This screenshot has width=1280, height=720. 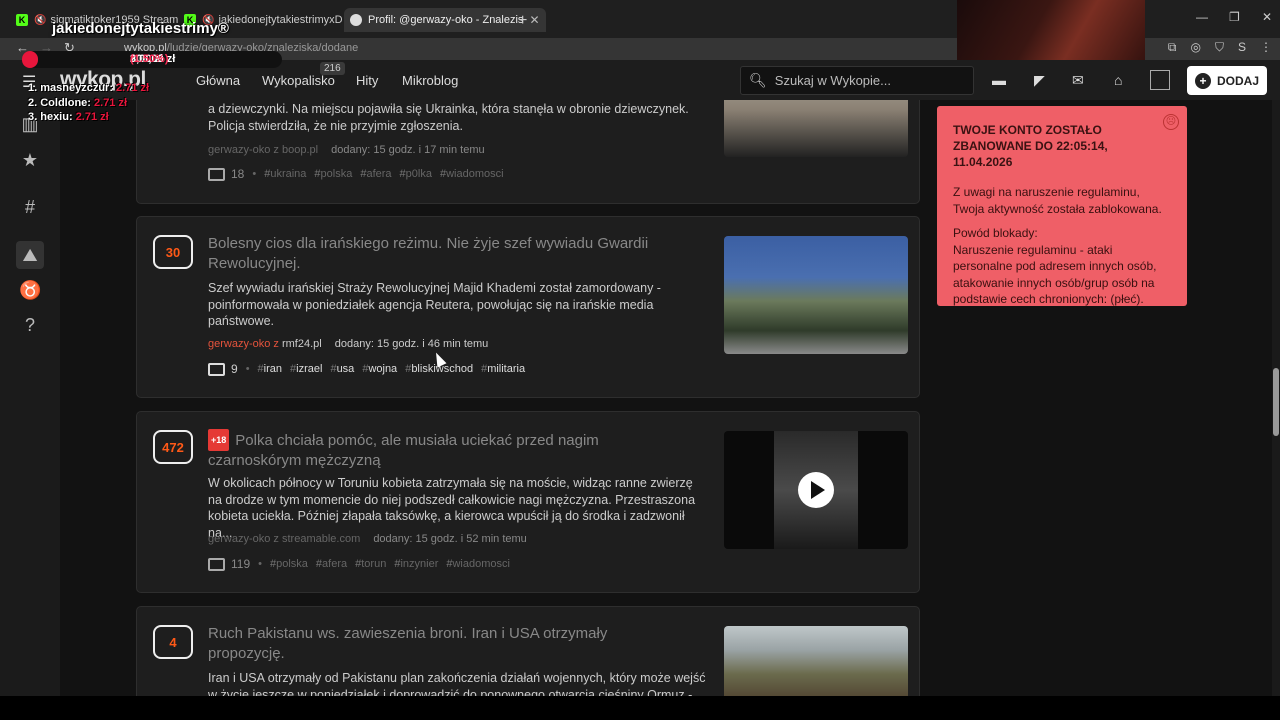 What do you see at coordinates (1172, 47) in the screenshot?
I see `extension-icon: ⧉` at bounding box center [1172, 47].